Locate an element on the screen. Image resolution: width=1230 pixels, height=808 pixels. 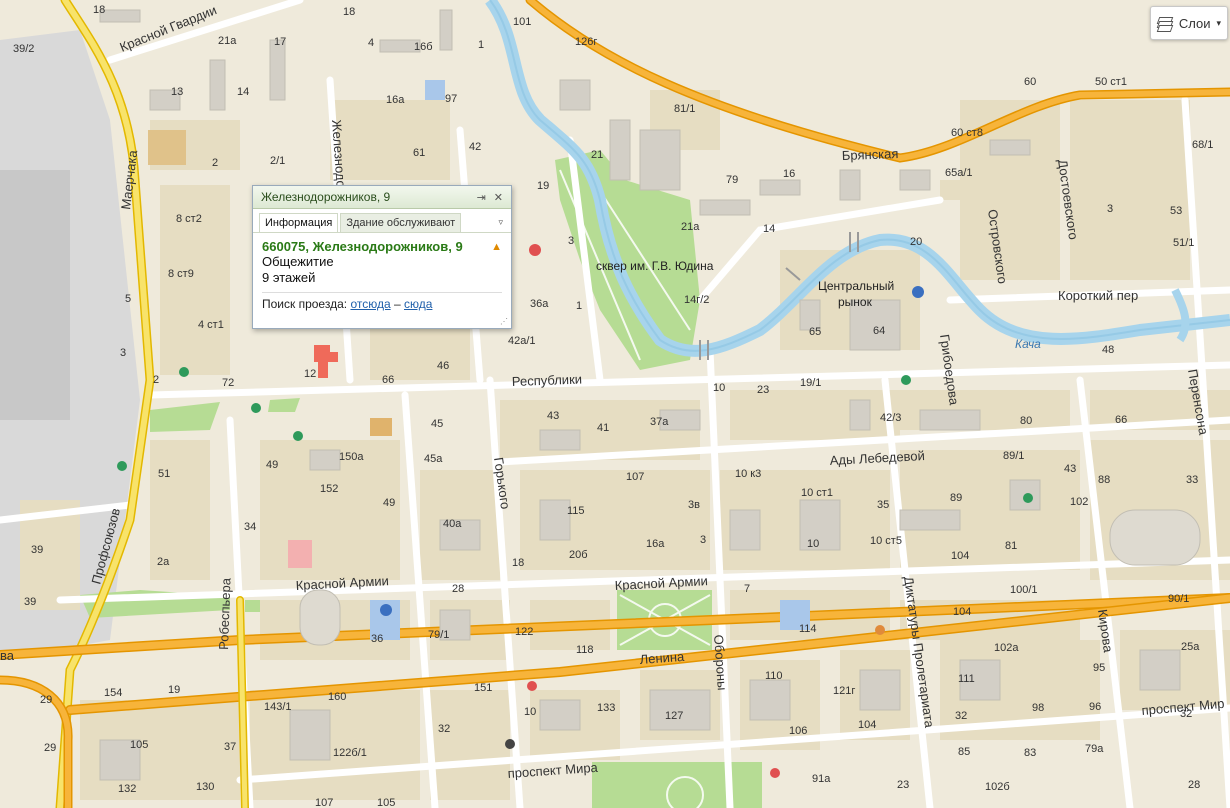
house-number: 85 is located at coordinates (964, 752).